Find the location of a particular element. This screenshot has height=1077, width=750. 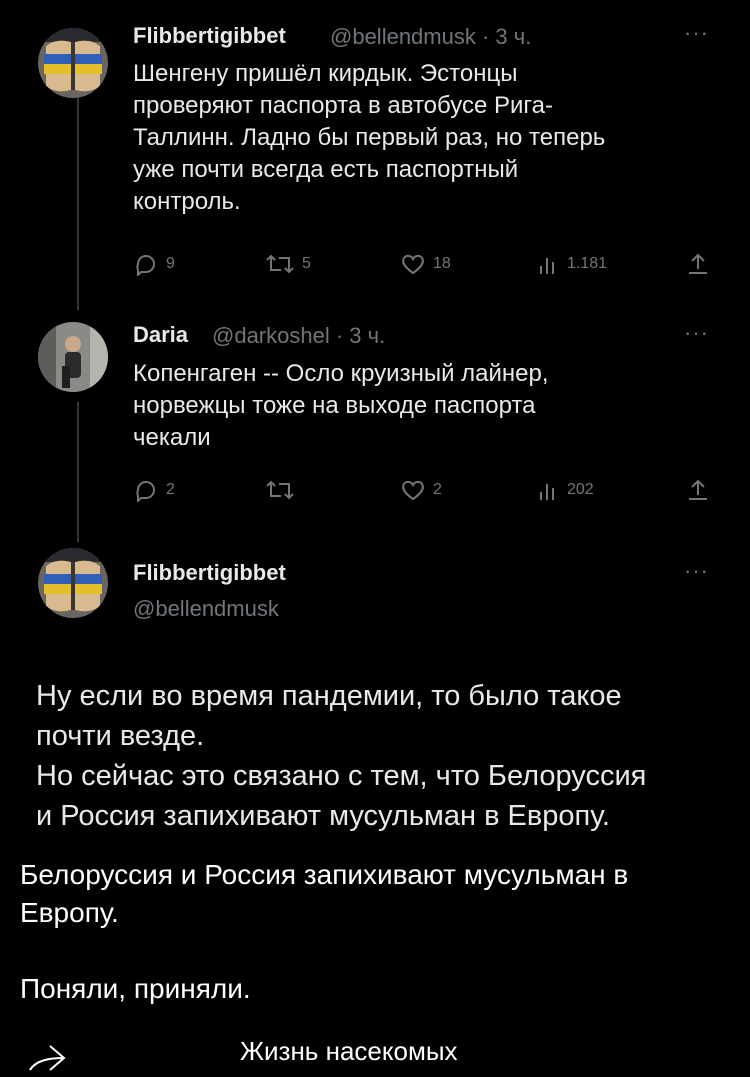

tweet-line: и Россия запихивают мусульман в Европу. is located at coordinates (323, 816).